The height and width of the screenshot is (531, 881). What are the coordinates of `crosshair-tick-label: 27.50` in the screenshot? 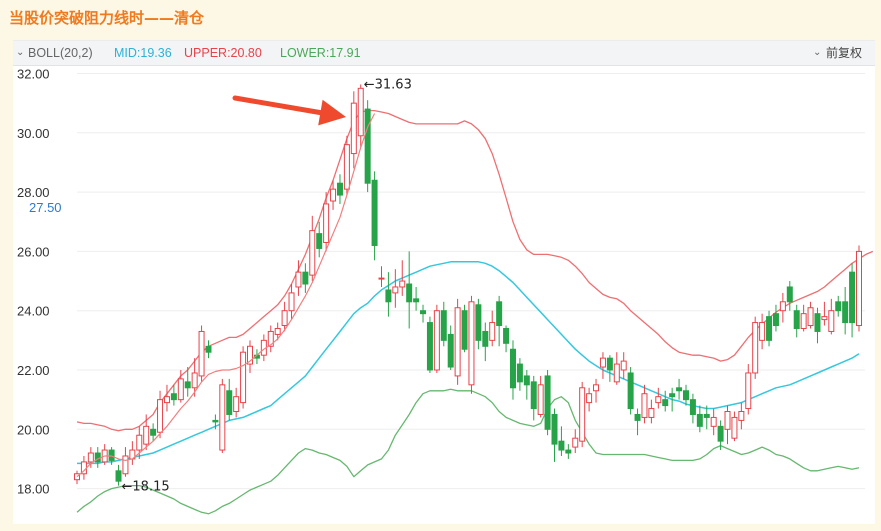 It's located at (45, 207).